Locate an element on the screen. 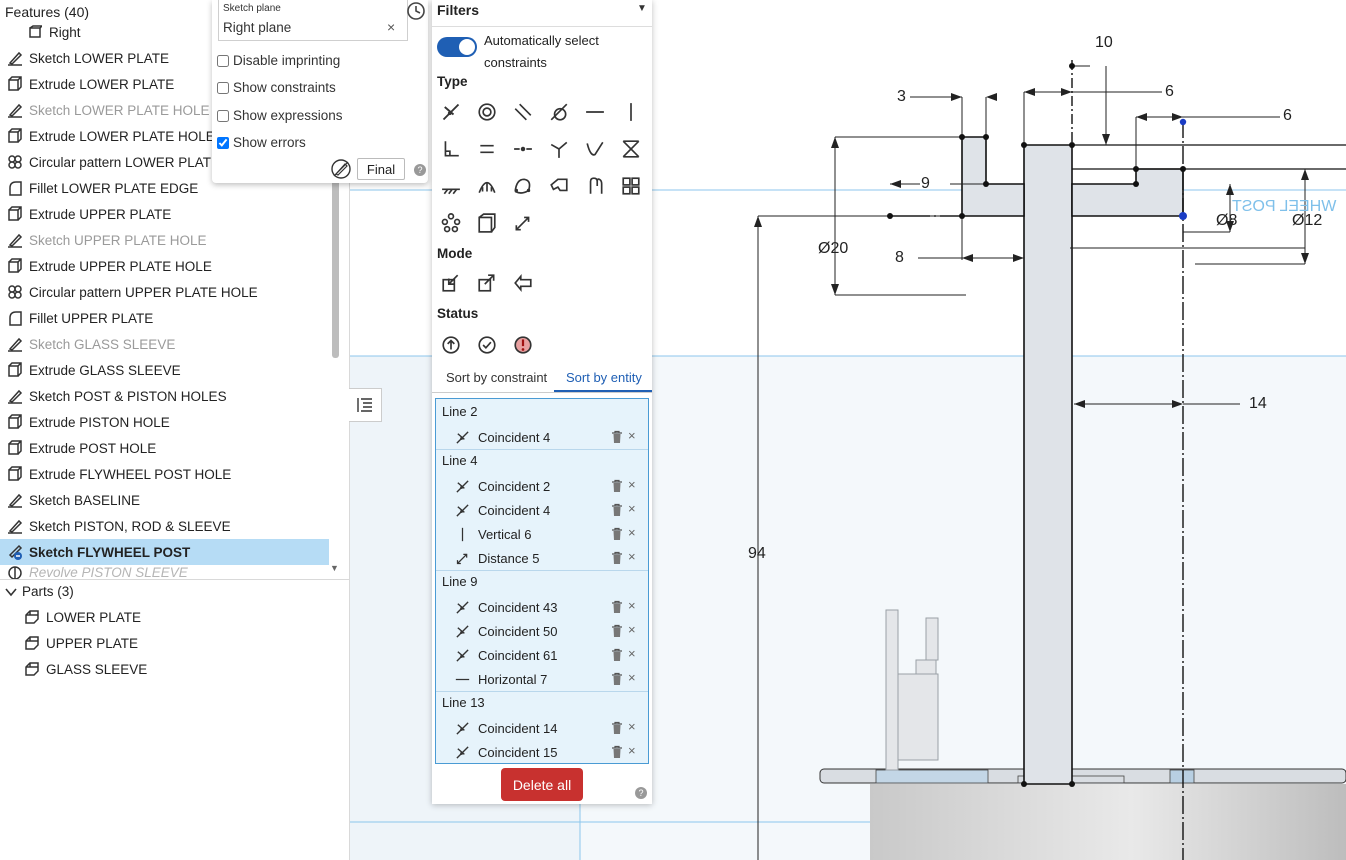  under-defined-filter-button is located at coordinates (451, 345).